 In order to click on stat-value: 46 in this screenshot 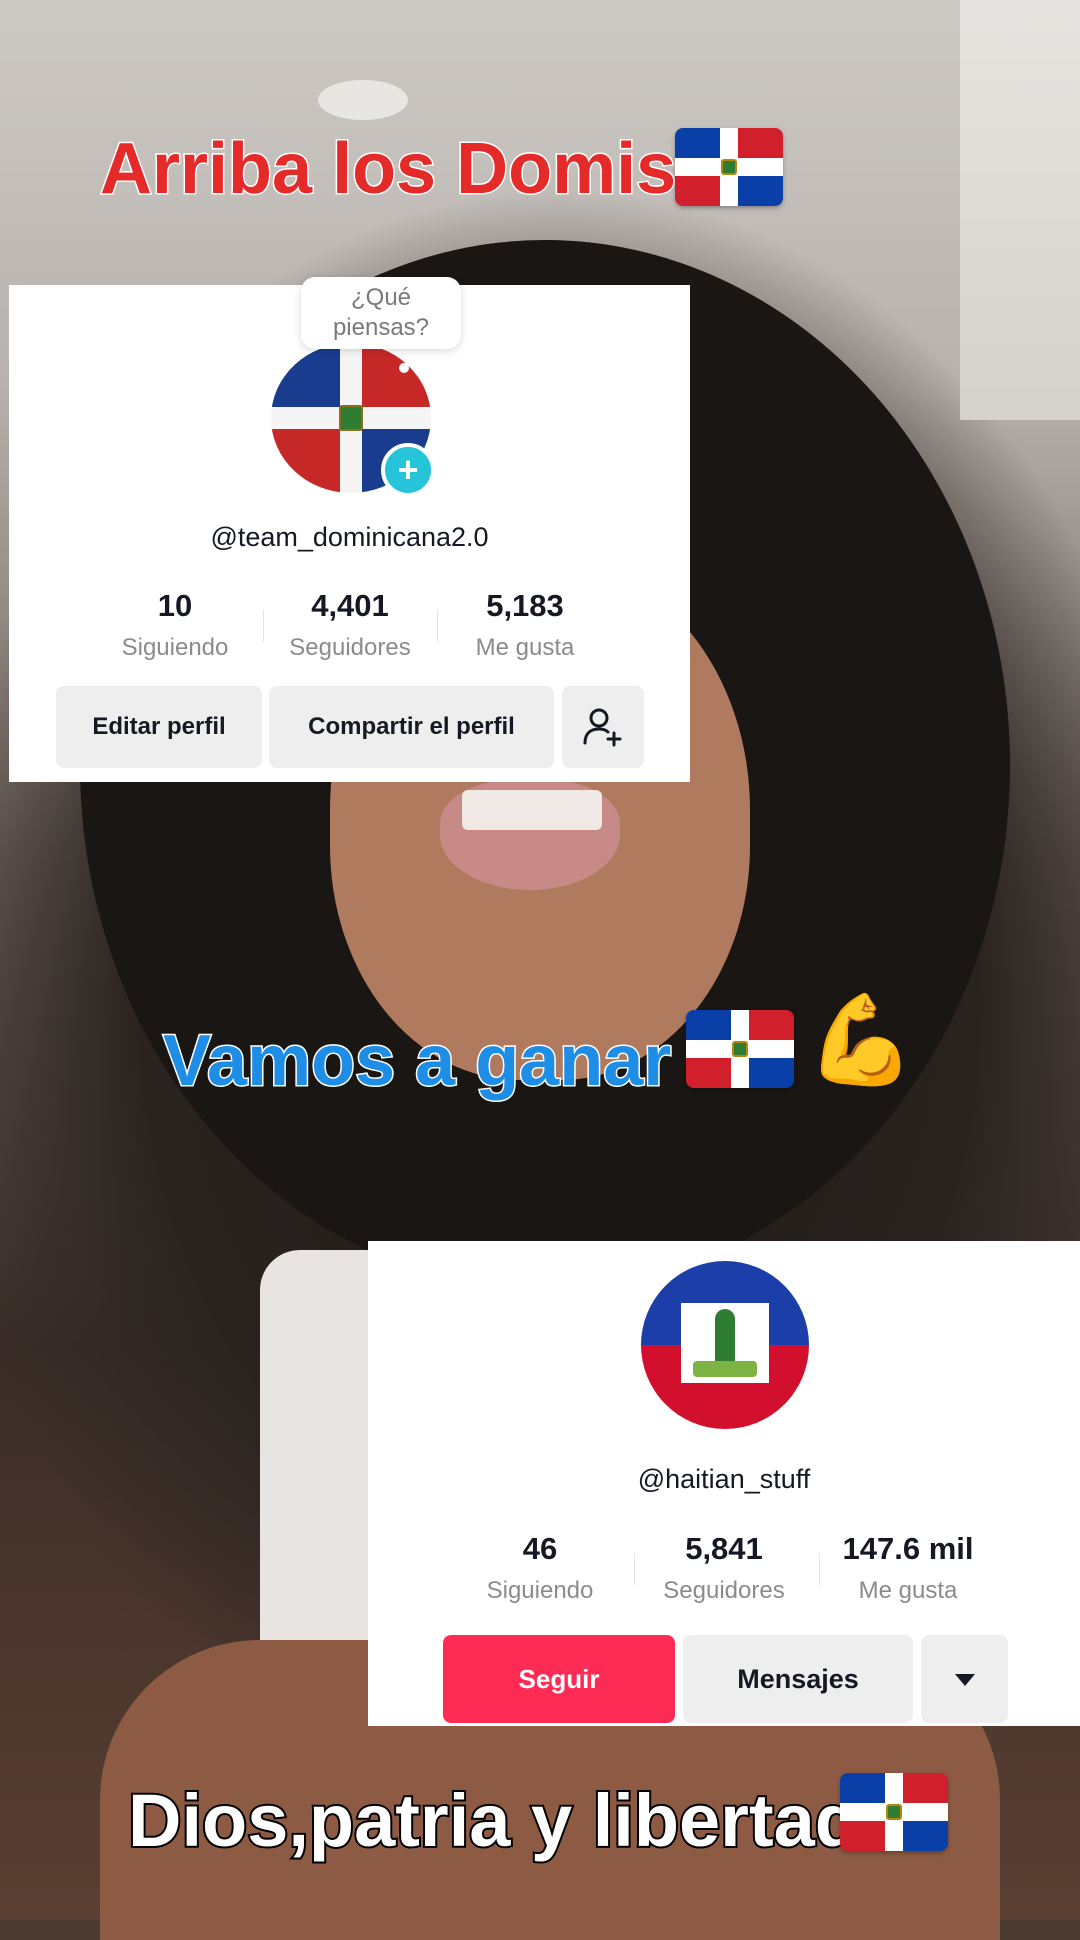, I will do `click(540, 1548)`.